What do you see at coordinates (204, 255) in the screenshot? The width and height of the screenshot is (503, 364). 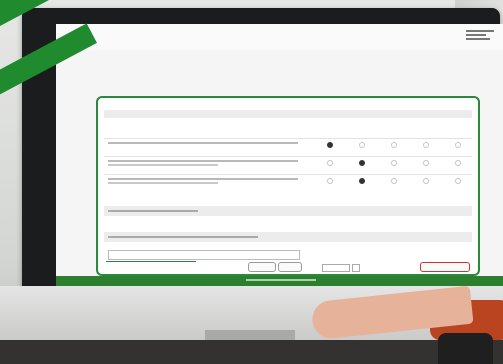 I see `comment-field` at bounding box center [204, 255].